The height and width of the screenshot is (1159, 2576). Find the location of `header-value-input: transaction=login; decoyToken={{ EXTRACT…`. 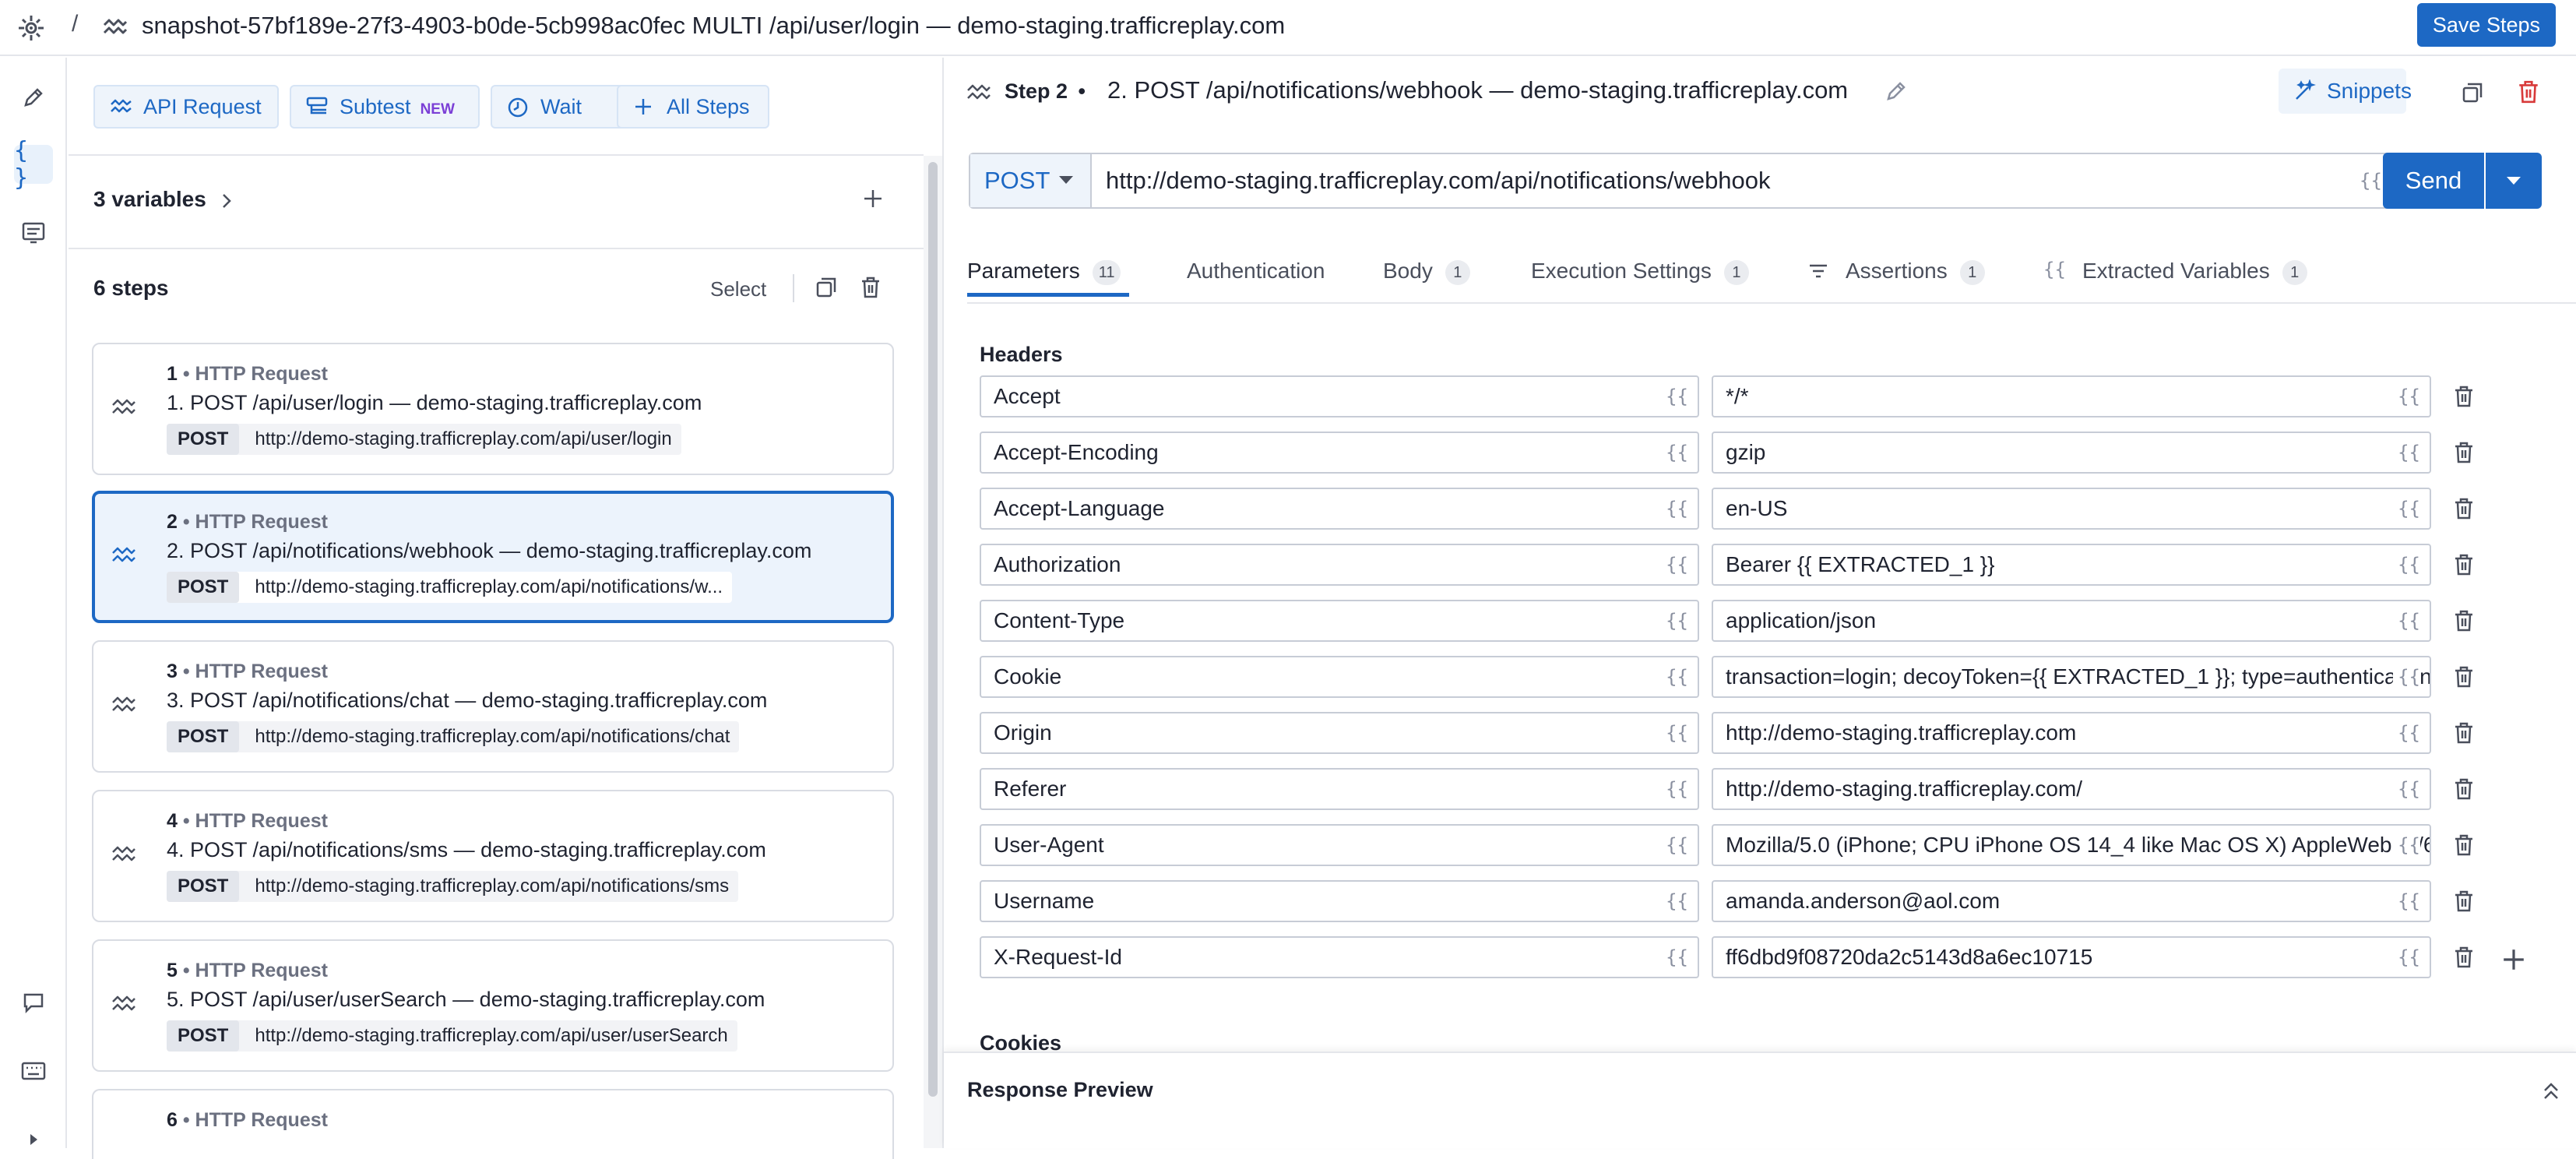

header-value-input: transaction=login; decoyToken={{ EXTRACT… is located at coordinates (2071, 677).